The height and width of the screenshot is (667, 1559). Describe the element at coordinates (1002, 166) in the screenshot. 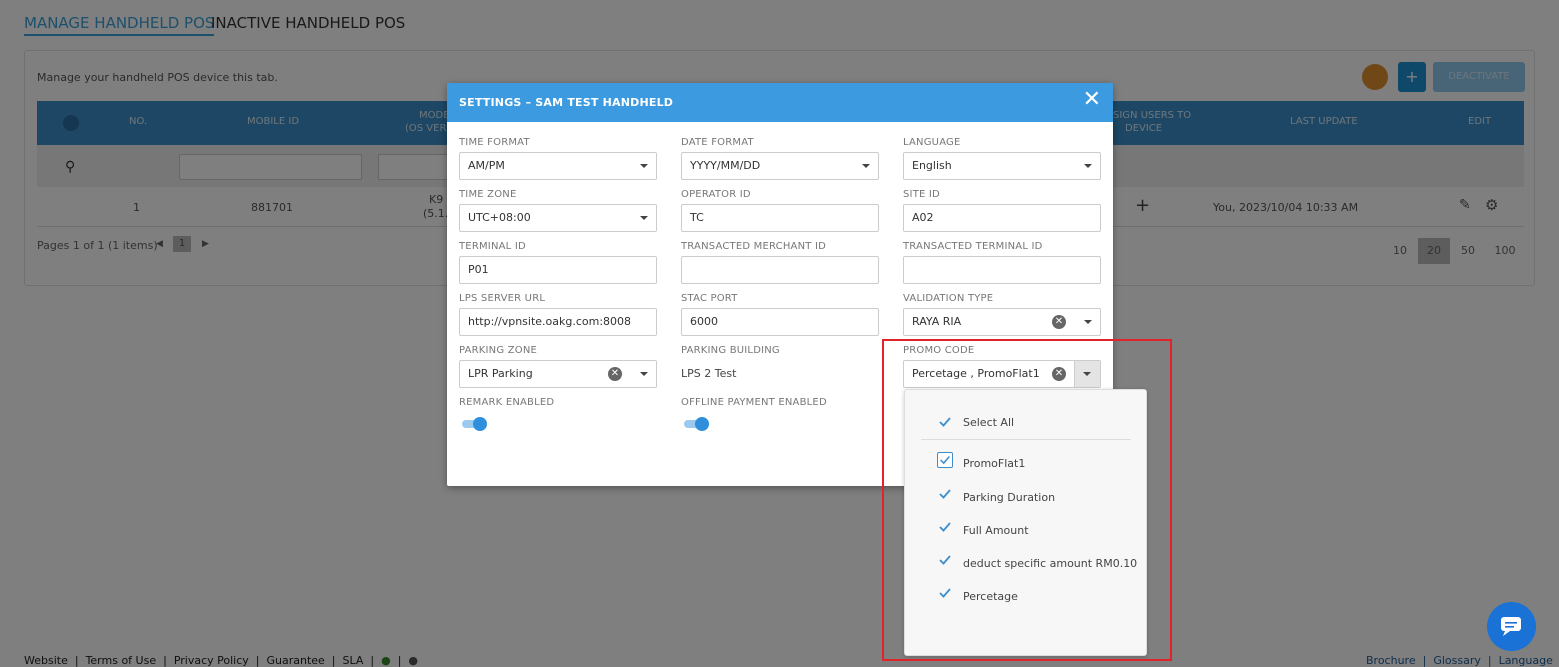

I see `language-select: English` at that location.